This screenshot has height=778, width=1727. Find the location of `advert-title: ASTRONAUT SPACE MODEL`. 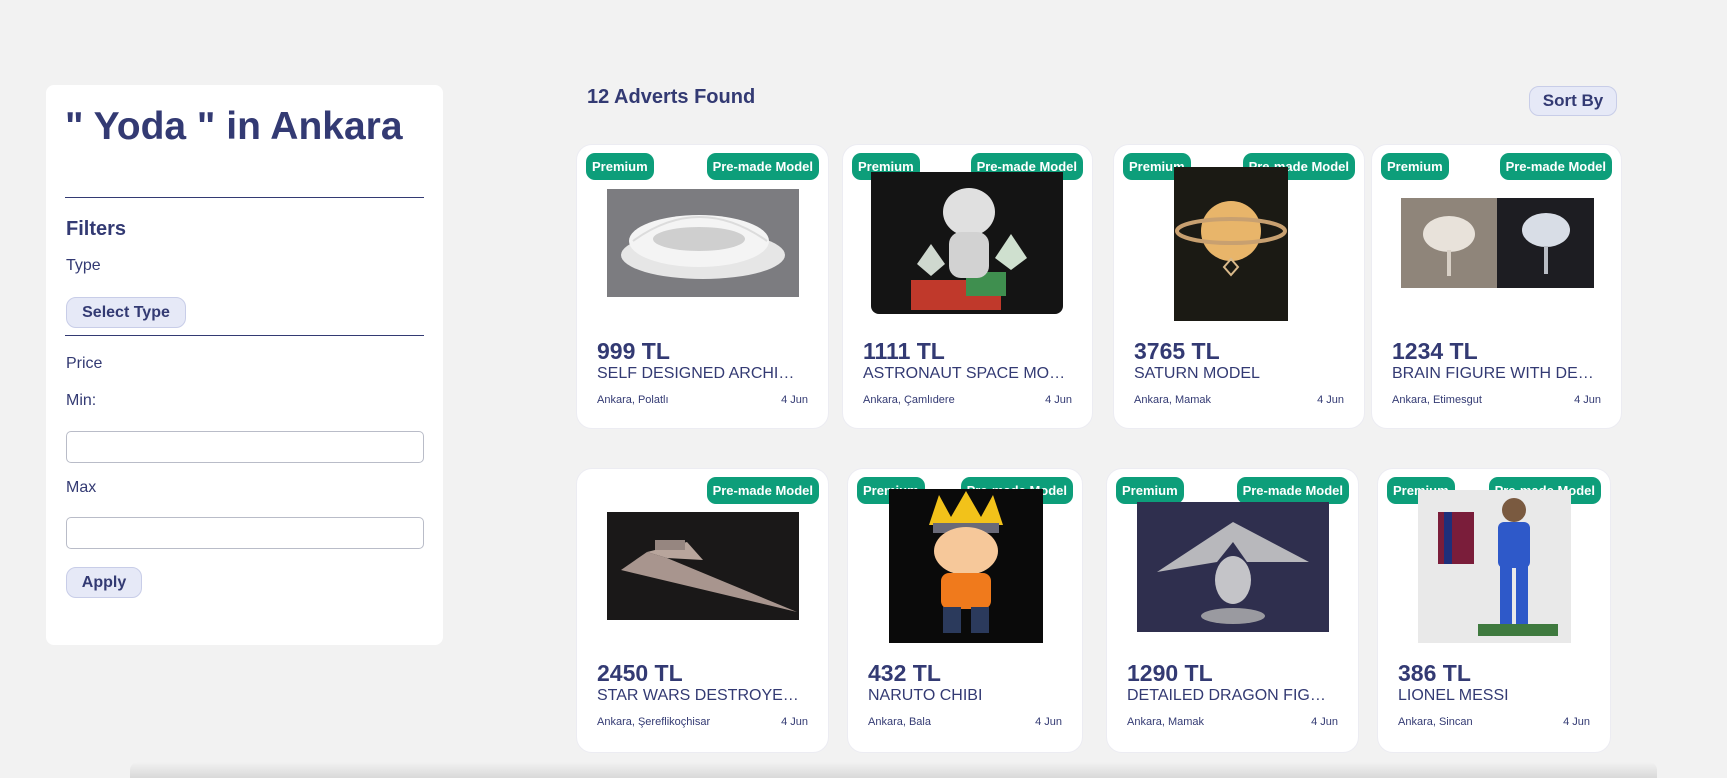

advert-title: ASTRONAUT SPACE MODEL is located at coordinates (965, 373).